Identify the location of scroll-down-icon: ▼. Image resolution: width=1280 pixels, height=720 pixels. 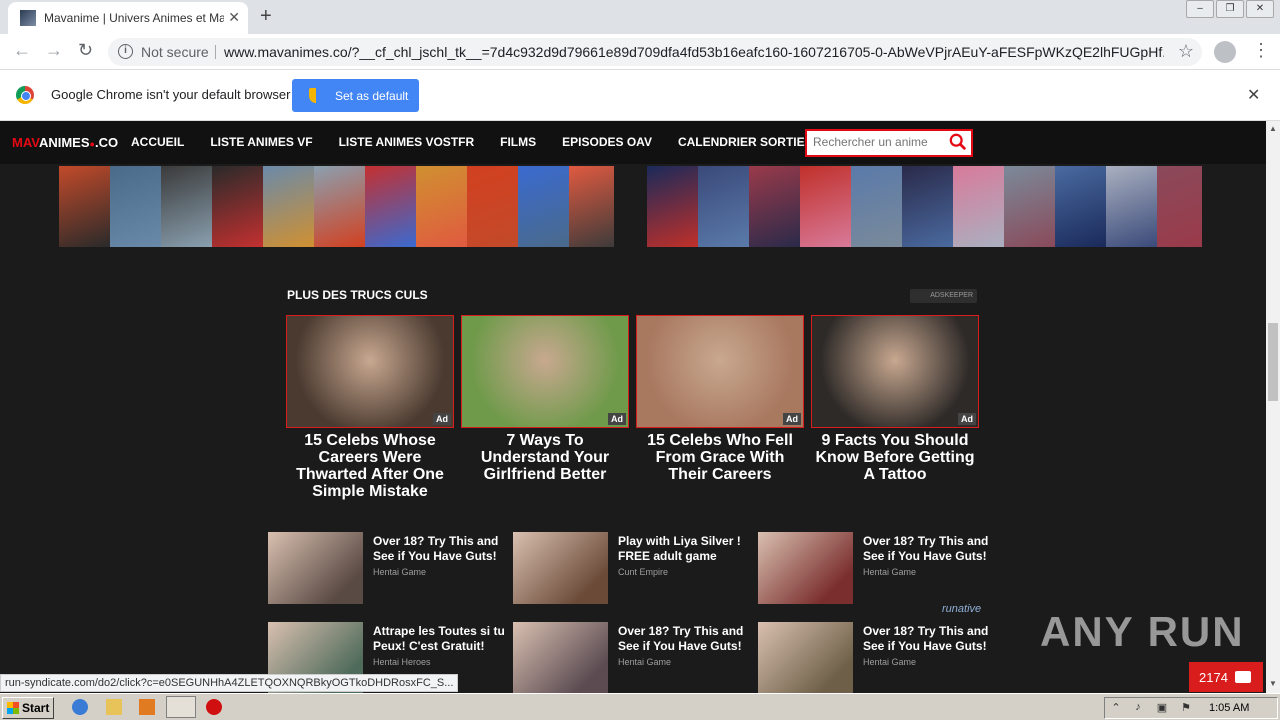
(1273, 683).